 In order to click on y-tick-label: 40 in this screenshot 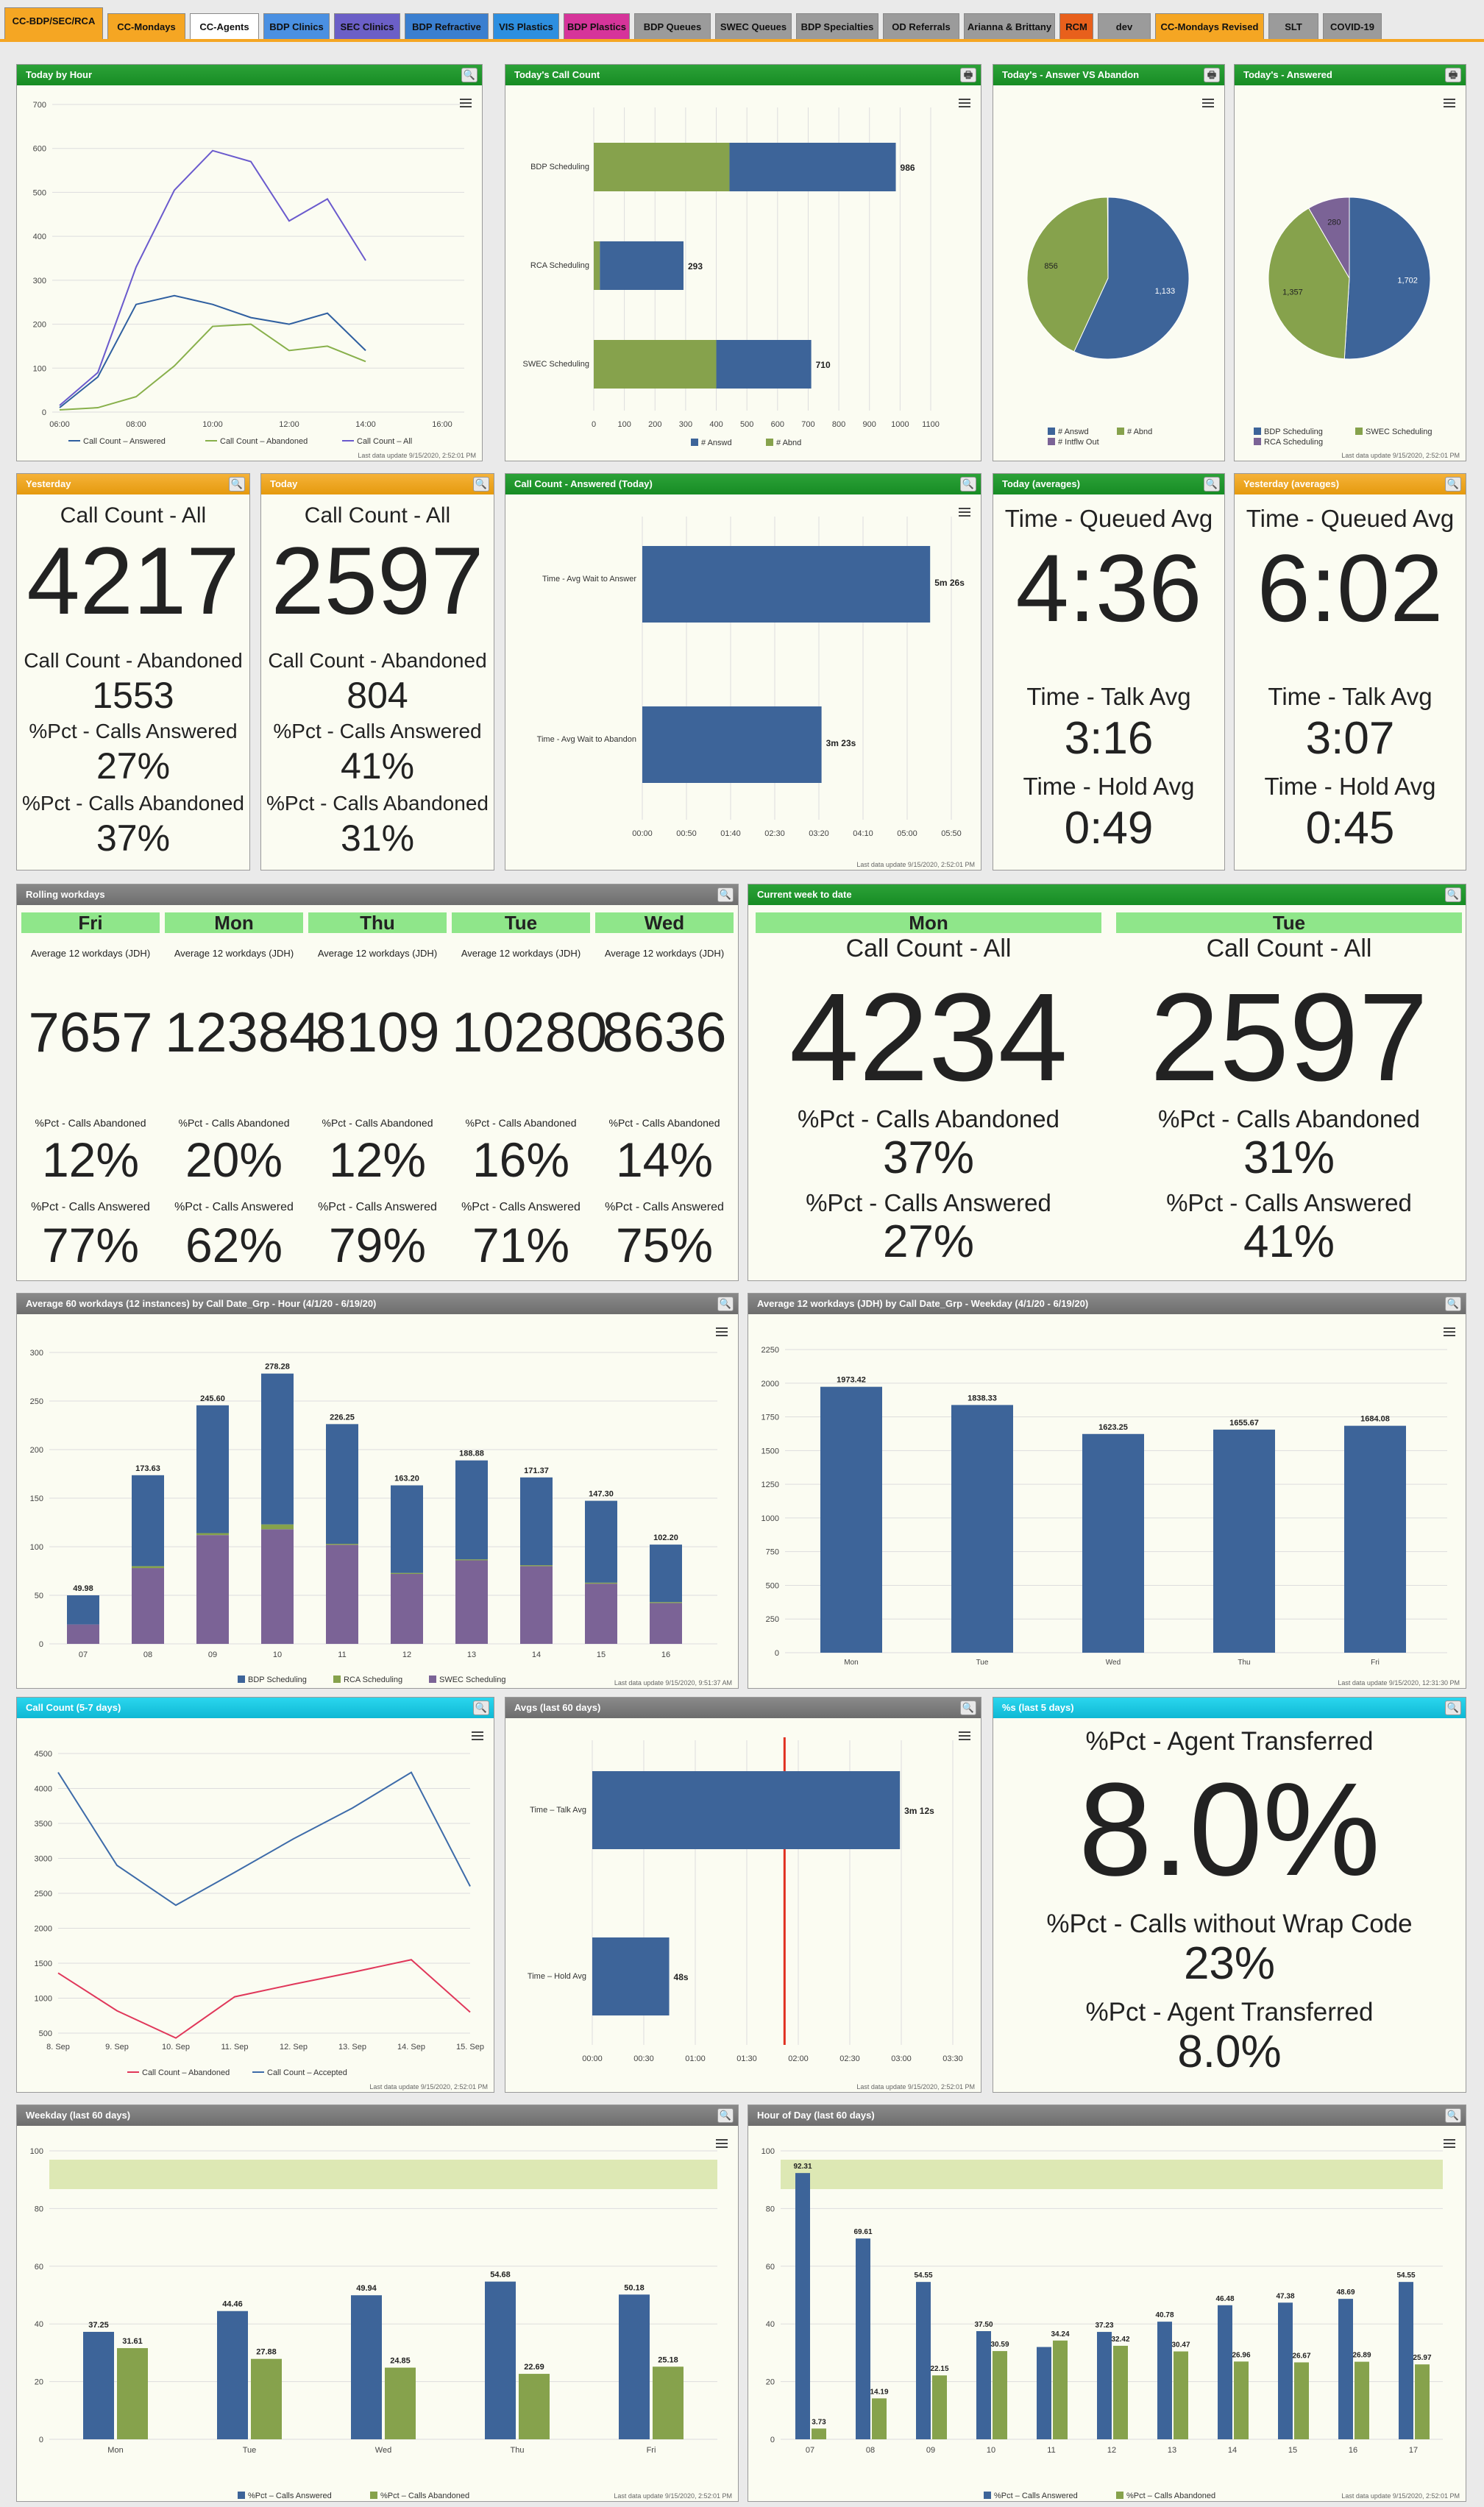, I will do `click(39, 2324)`.